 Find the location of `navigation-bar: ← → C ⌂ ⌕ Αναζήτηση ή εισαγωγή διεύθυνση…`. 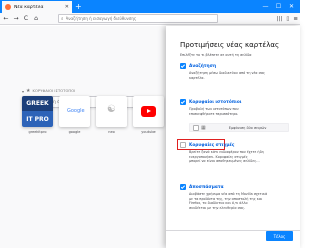

navigation-bar: ← → C ⌂ ⌕ Αναζήτηση ή εισαγωγή διεύθυνση… is located at coordinates (150, 19).